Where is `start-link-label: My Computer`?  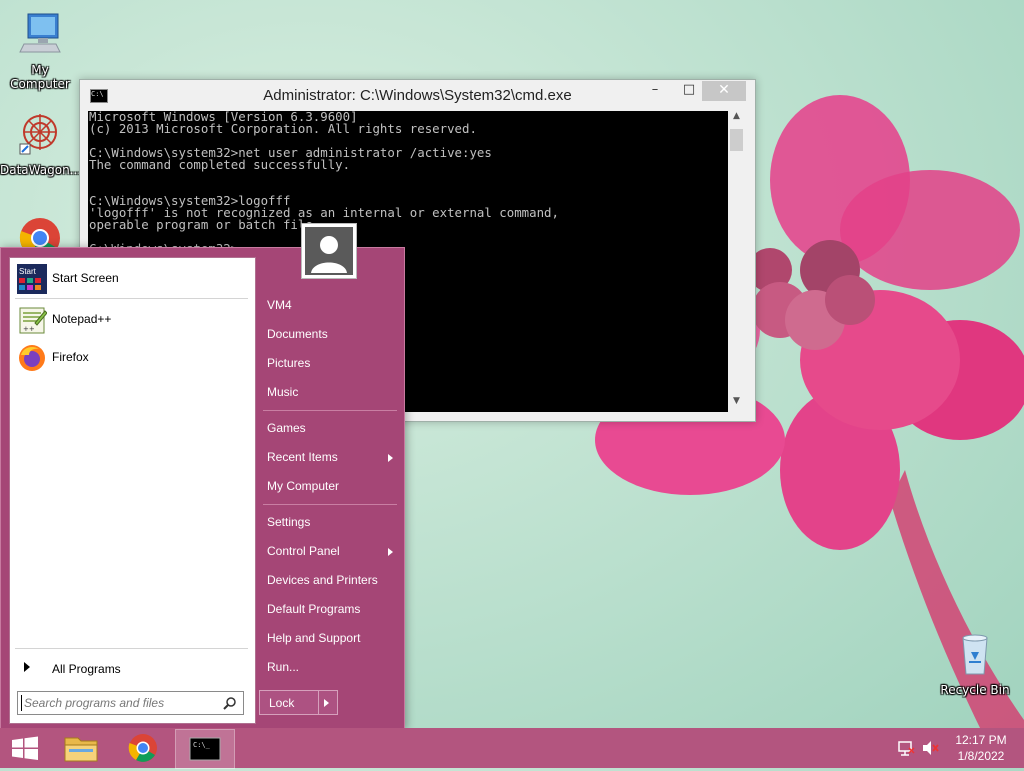 start-link-label: My Computer is located at coordinates (303, 486).